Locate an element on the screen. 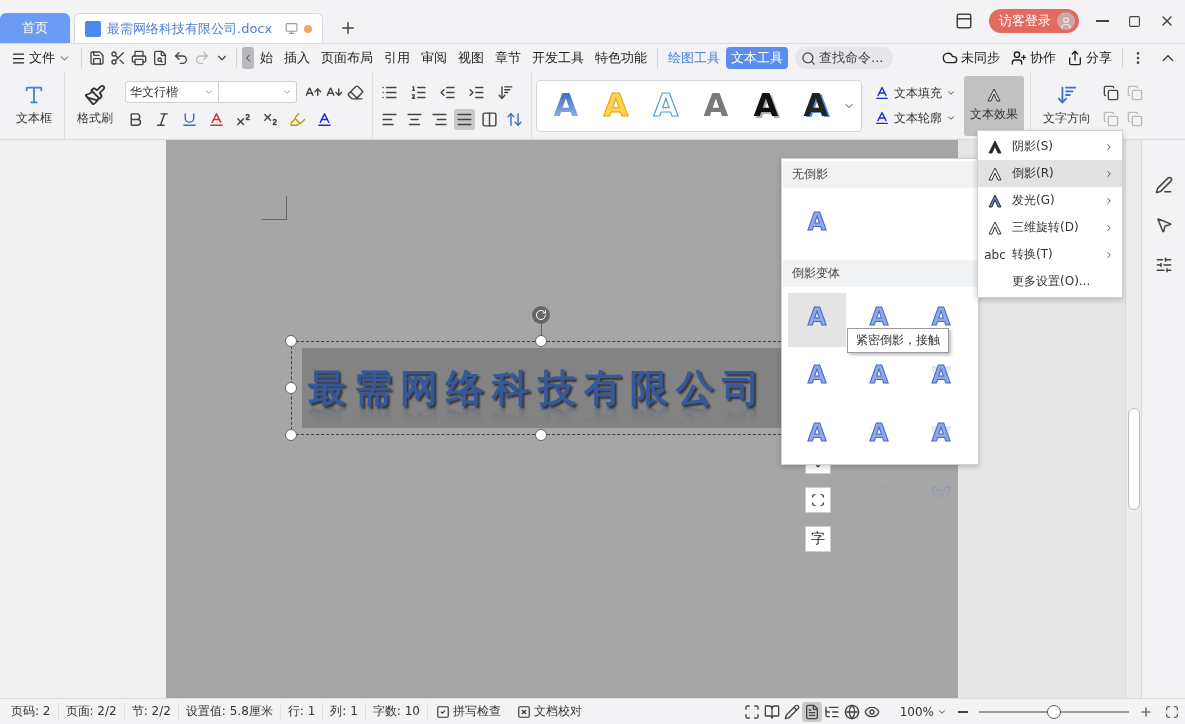 The height and width of the screenshot is (724, 1185). sort-icon is located at coordinates (505, 92).